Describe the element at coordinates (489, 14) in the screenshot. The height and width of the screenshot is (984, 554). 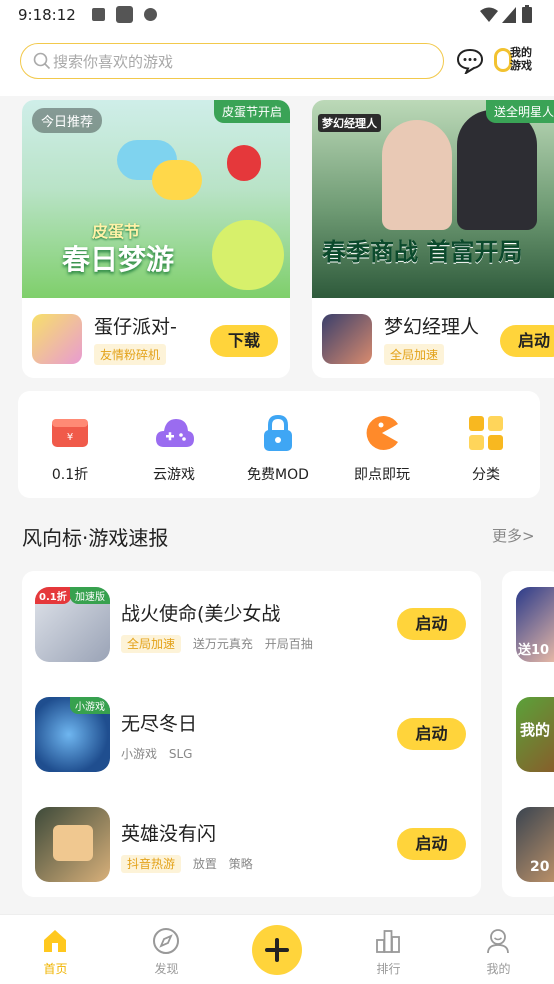
I see `wifi-icon` at that location.